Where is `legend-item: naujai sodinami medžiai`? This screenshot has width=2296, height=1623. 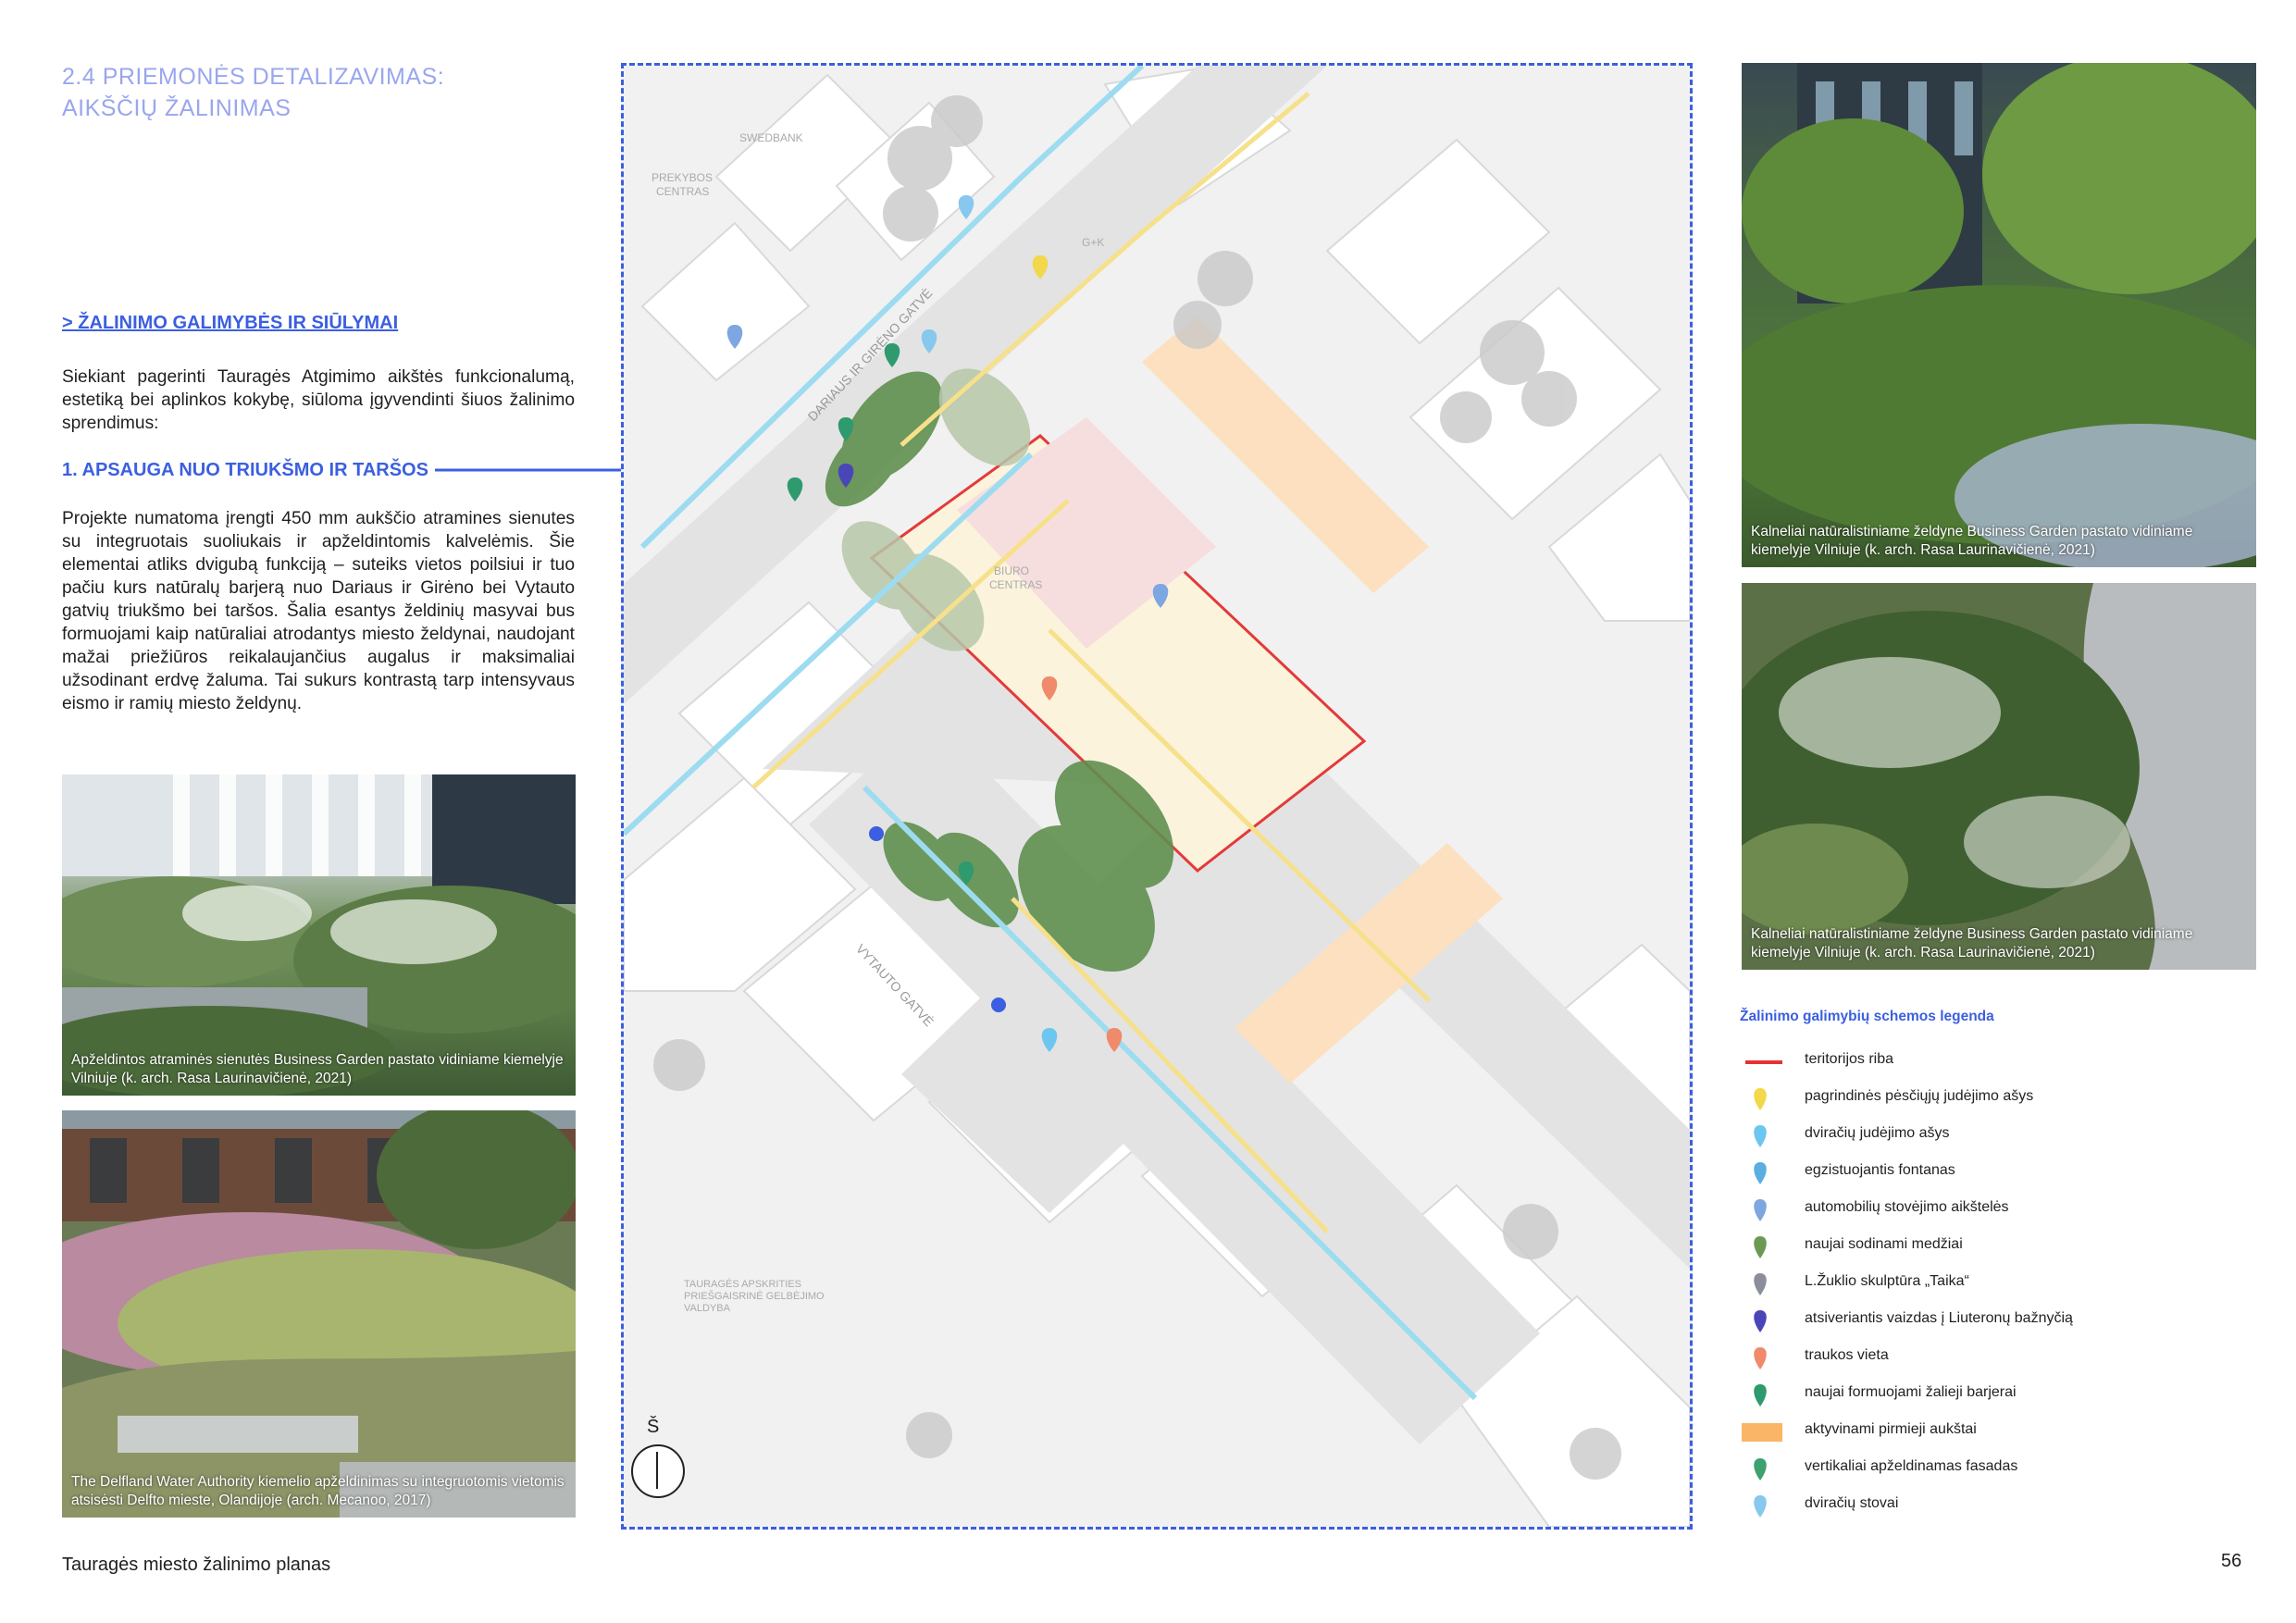 legend-item: naujai sodinami medžiai is located at coordinates (1962, 1246).